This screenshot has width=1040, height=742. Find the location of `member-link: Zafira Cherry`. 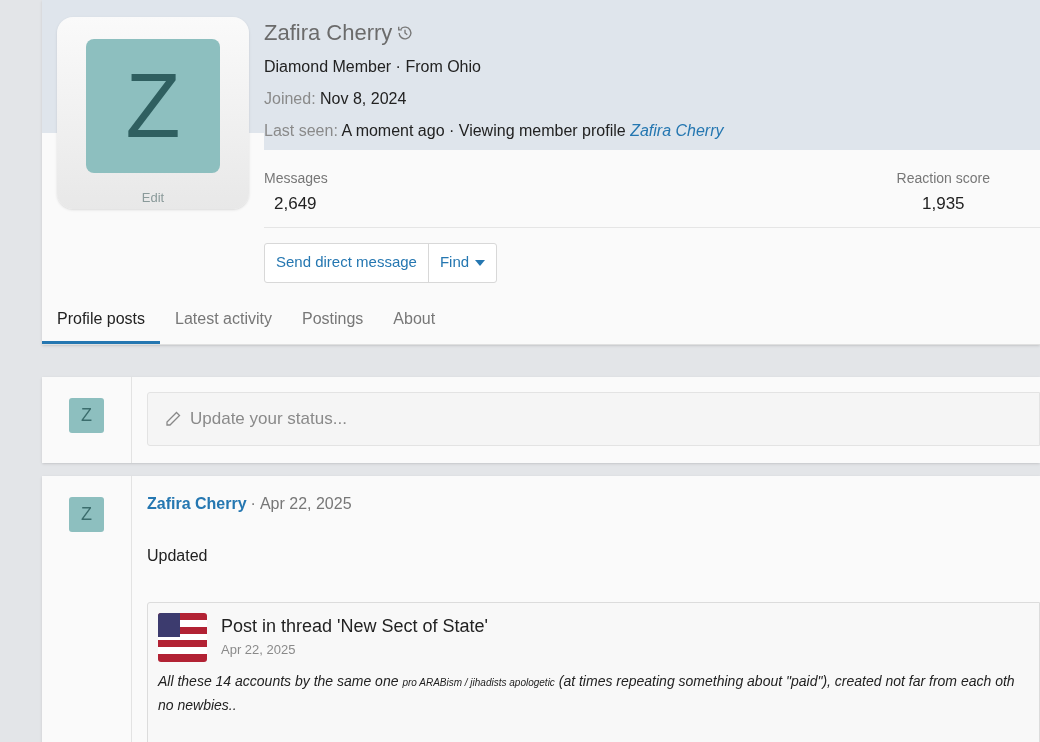

member-link: Zafira Cherry is located at coordinates (677, 130).